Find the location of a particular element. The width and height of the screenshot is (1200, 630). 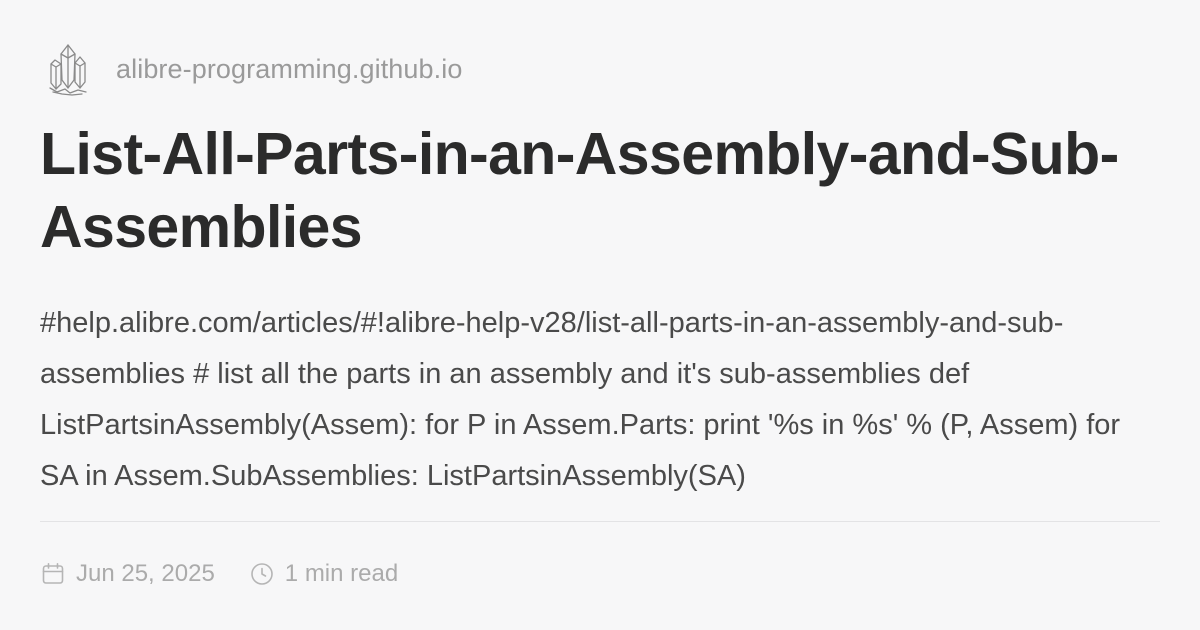

calendar-icon is located at coordinates (53, 573).